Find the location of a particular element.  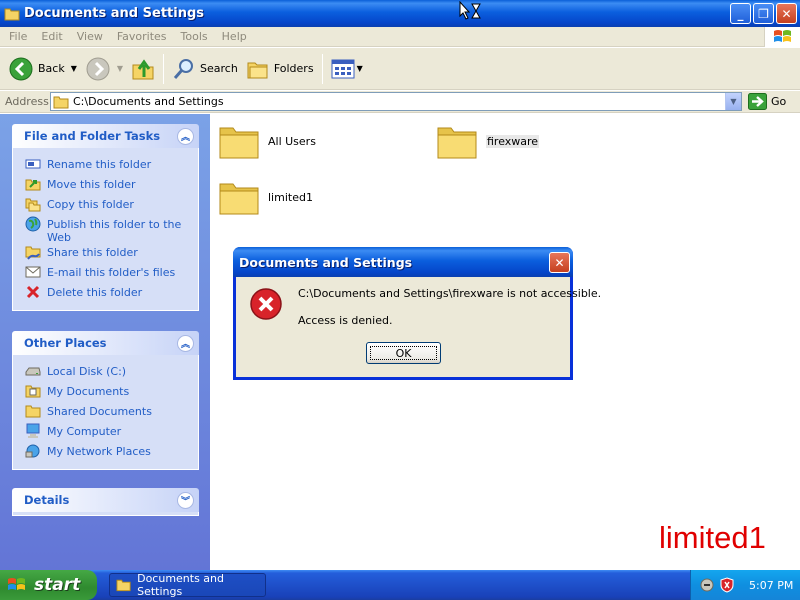

menu-favorites: Favorites is located at coordinates (142, 36).